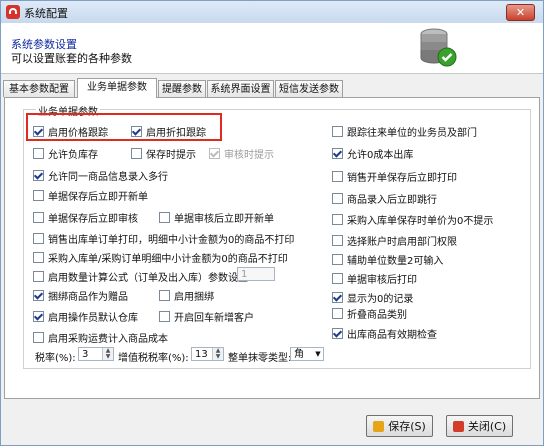 Image resolution: width=544 pixels, height=446 pixels. What do you see at coordinates (382, 280) in the screenshot?
I see `checkbox-label: 单据审核后打印` at bounding box center [382, 280].